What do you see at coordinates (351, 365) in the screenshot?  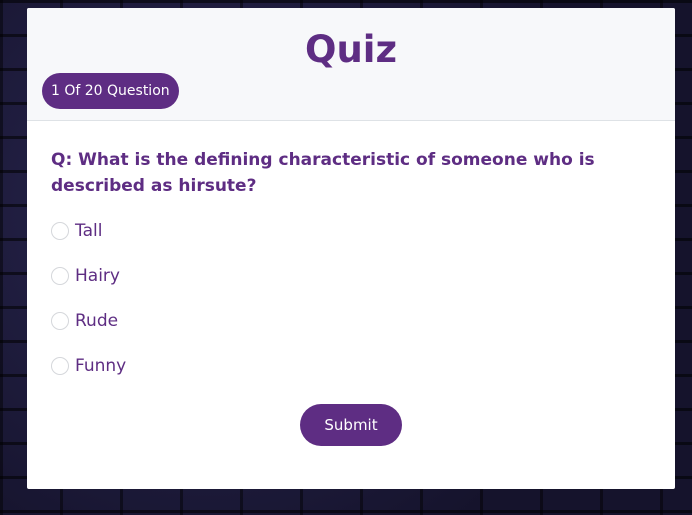 I see `answer-option-funny: Funny` at bounding box center [351, 365].